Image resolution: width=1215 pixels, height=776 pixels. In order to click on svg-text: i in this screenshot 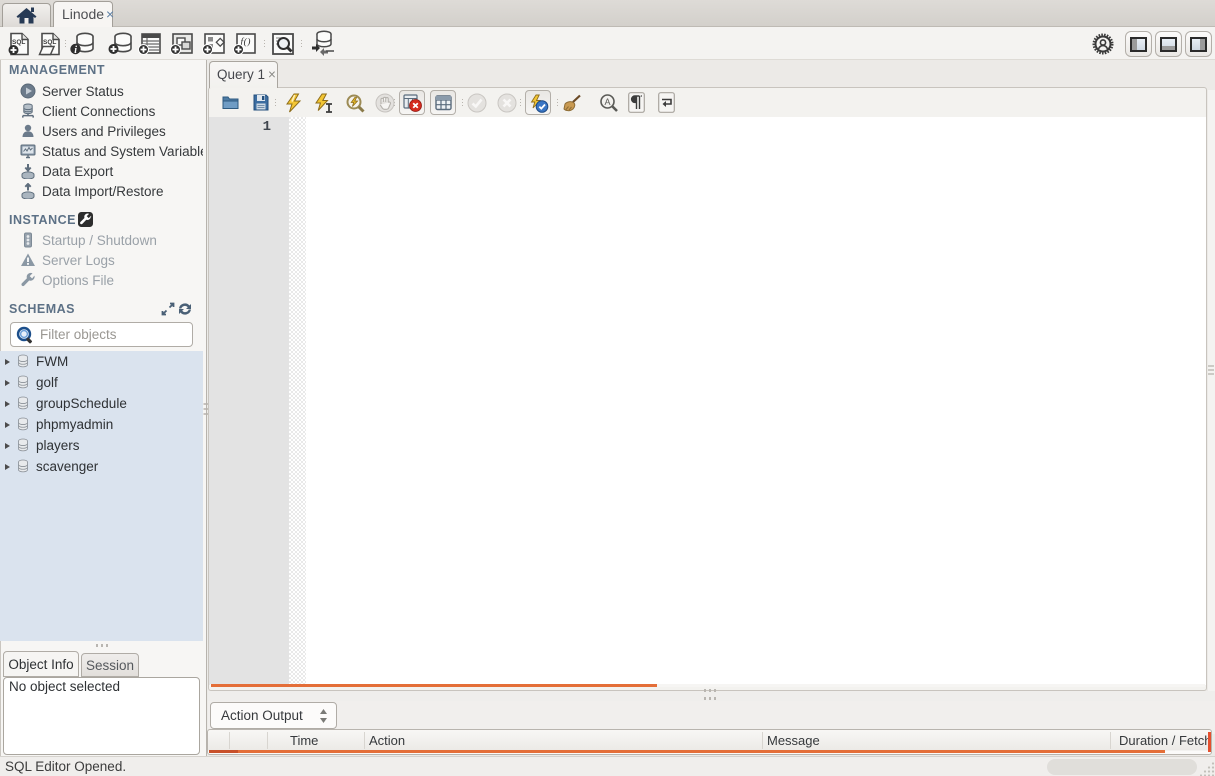, I will do `click(75, 50)`.